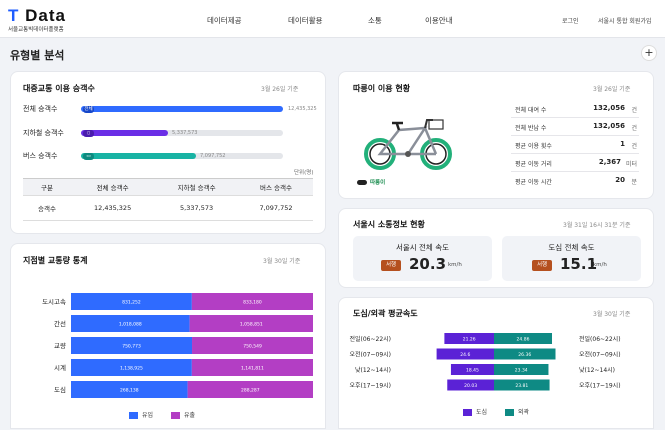 This screenshot has width=665, height=430. Describe the element at coordinates (40, 109) in the screenshot. I see `bar-label-total: 전체 승객수` at that location.